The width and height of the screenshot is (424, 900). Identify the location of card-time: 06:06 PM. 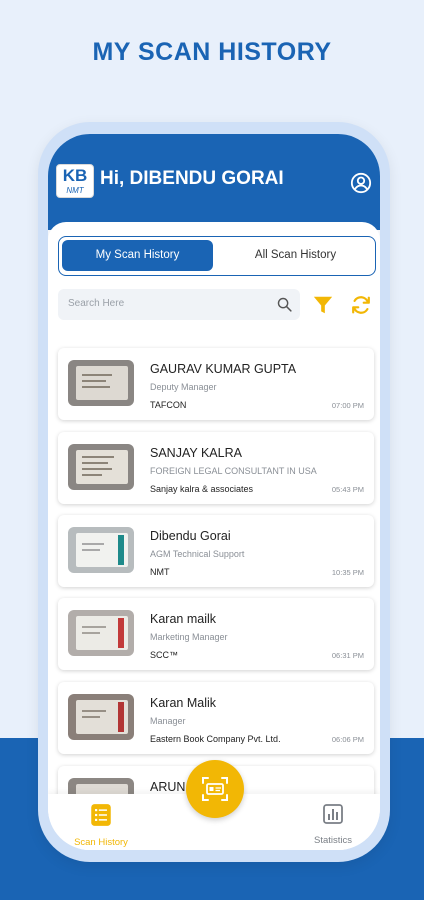
(347, 739).